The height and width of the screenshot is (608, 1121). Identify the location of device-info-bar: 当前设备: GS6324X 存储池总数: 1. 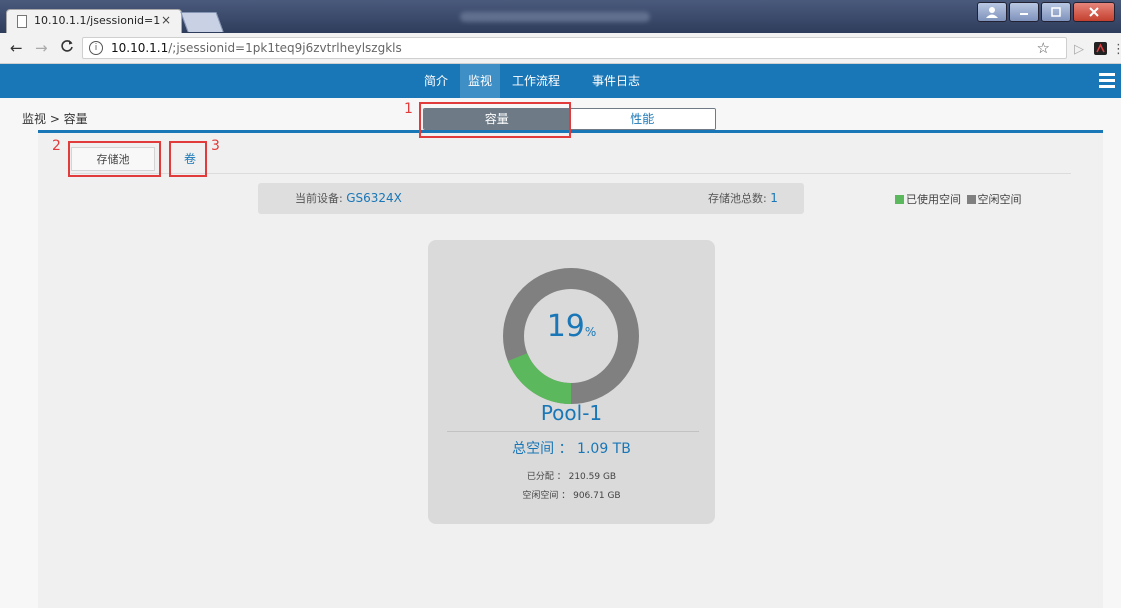
(531, 198).